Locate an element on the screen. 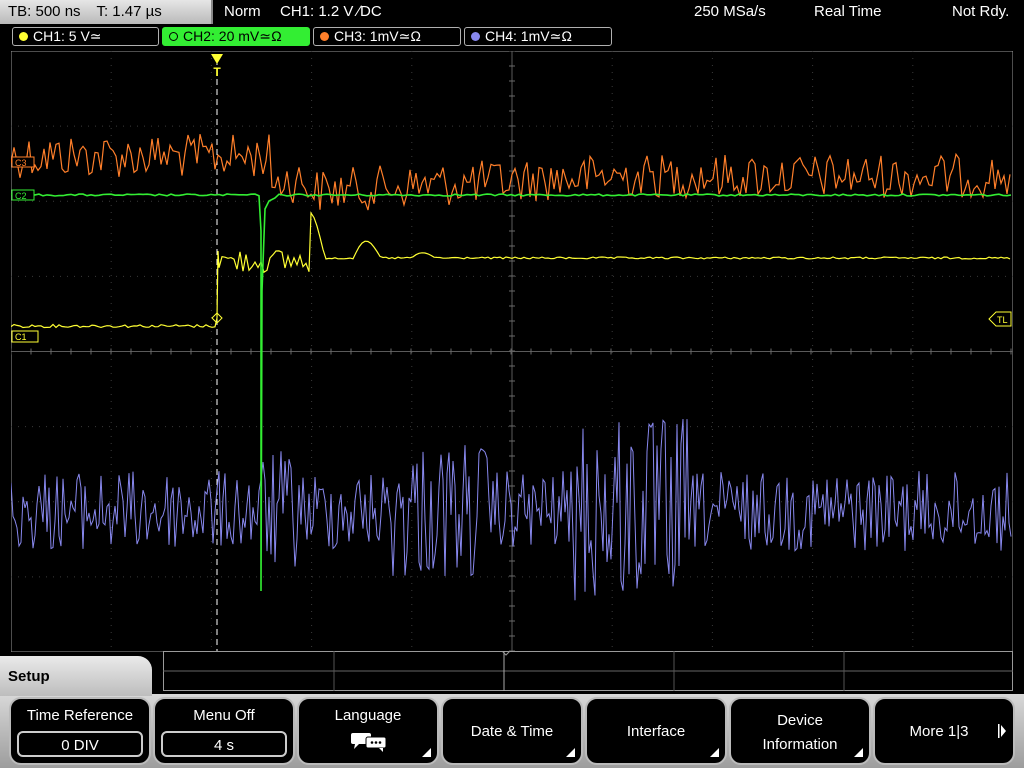 This screenshot has width=1024, height=768. ch1-color-dot is located at coordinates (23, 36).